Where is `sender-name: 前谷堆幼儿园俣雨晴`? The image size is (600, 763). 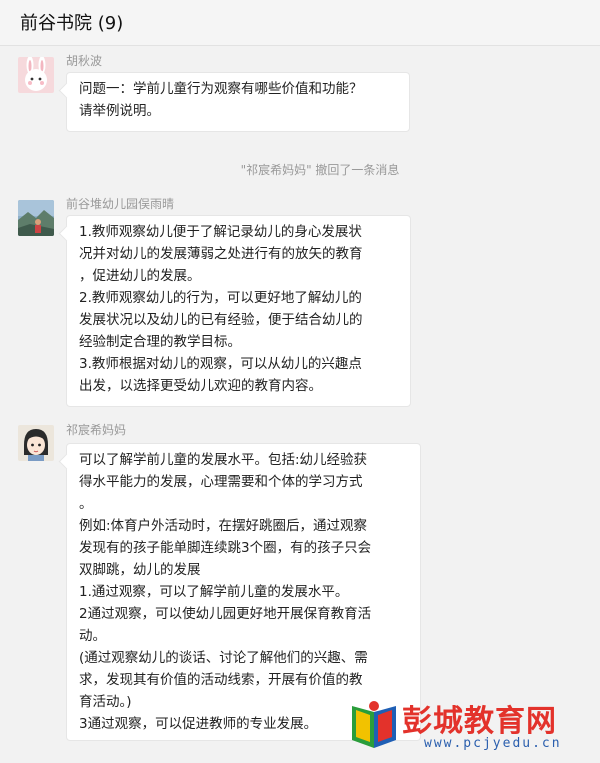 sender-name: 前谷堆幼儿园俣雨晴 is located at coordinates (120, 203).